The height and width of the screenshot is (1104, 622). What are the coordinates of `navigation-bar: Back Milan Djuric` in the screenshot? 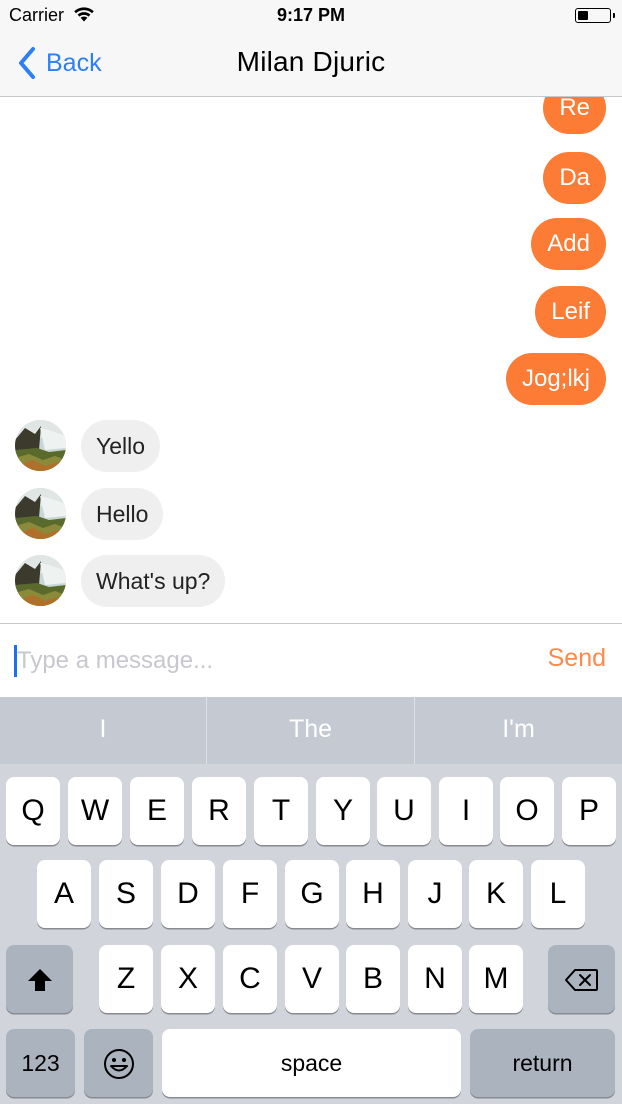 It's located at (311, 63).